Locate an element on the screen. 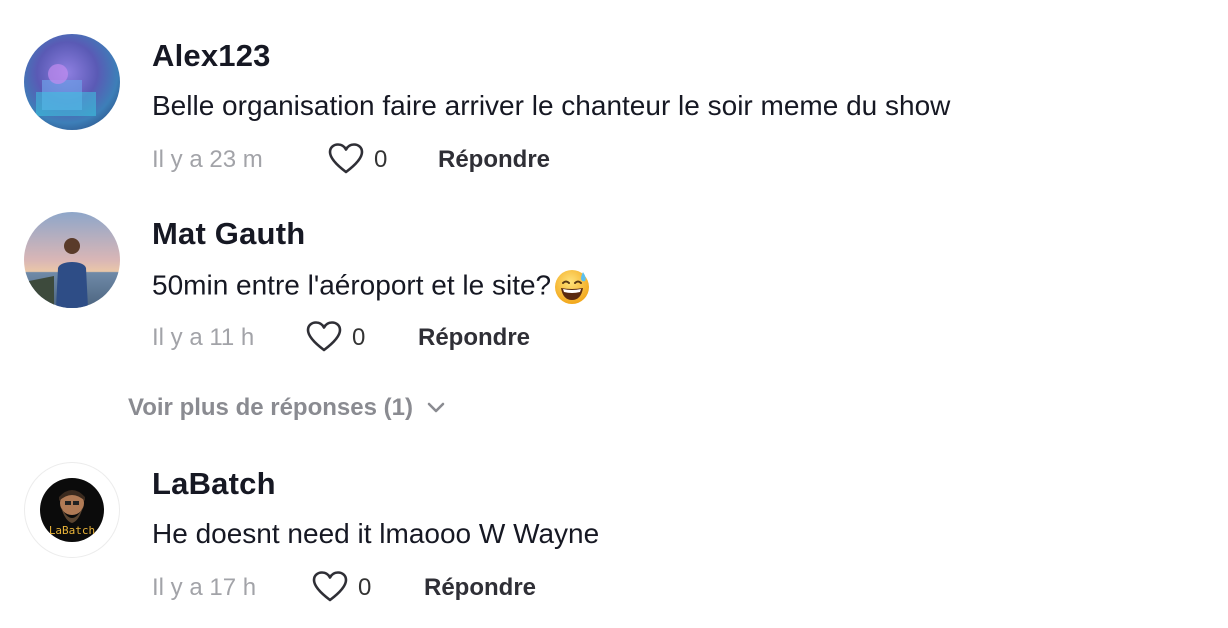  chevron-down-icon is located at coordinates (436, 407).